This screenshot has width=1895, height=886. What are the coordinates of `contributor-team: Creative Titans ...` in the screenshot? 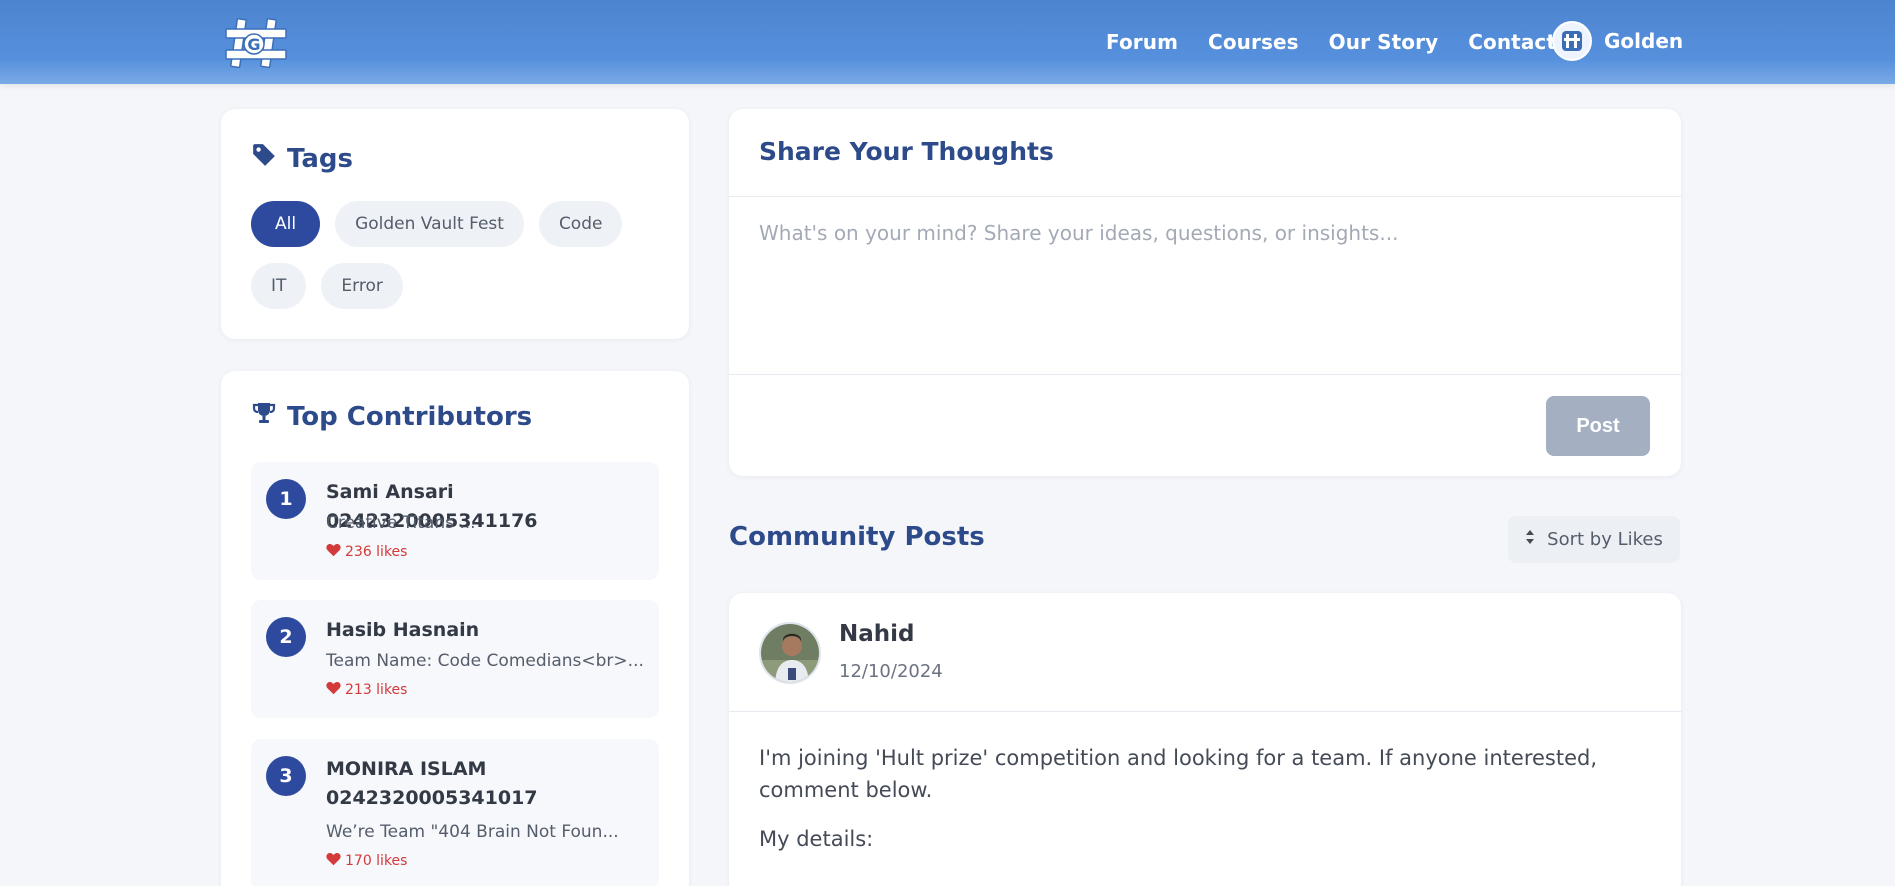 It's located at (401, 523).